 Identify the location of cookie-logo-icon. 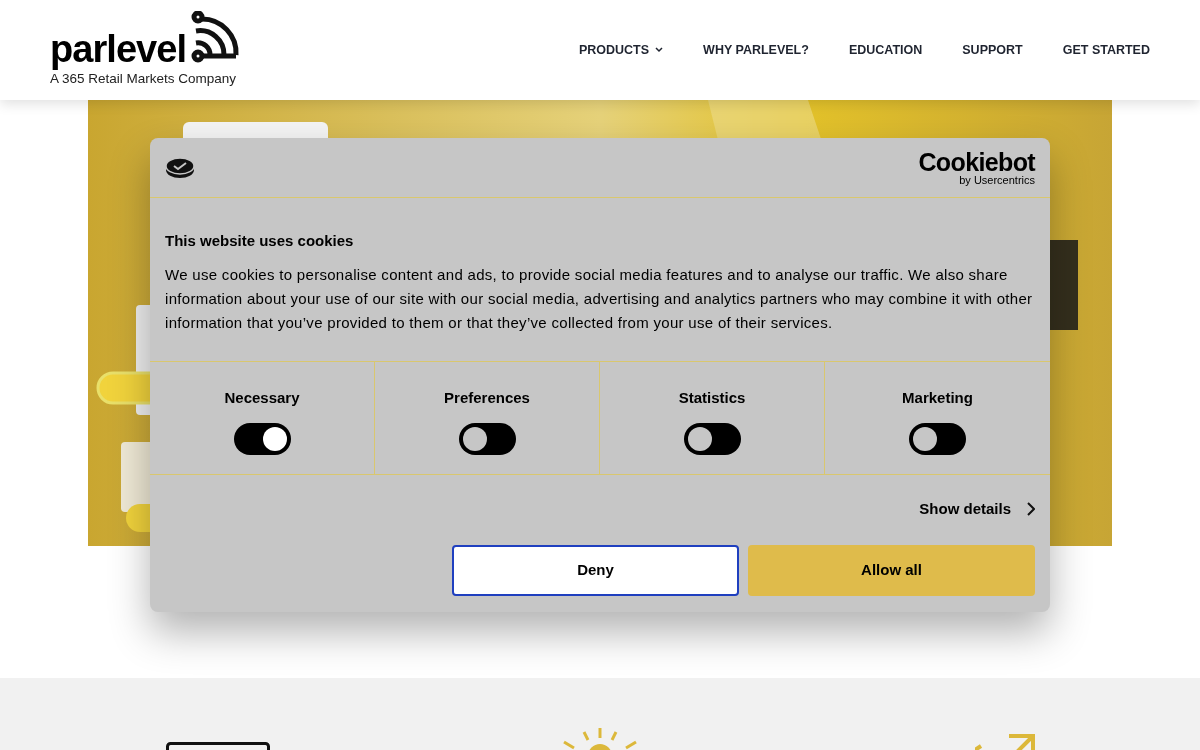
(180, 167).